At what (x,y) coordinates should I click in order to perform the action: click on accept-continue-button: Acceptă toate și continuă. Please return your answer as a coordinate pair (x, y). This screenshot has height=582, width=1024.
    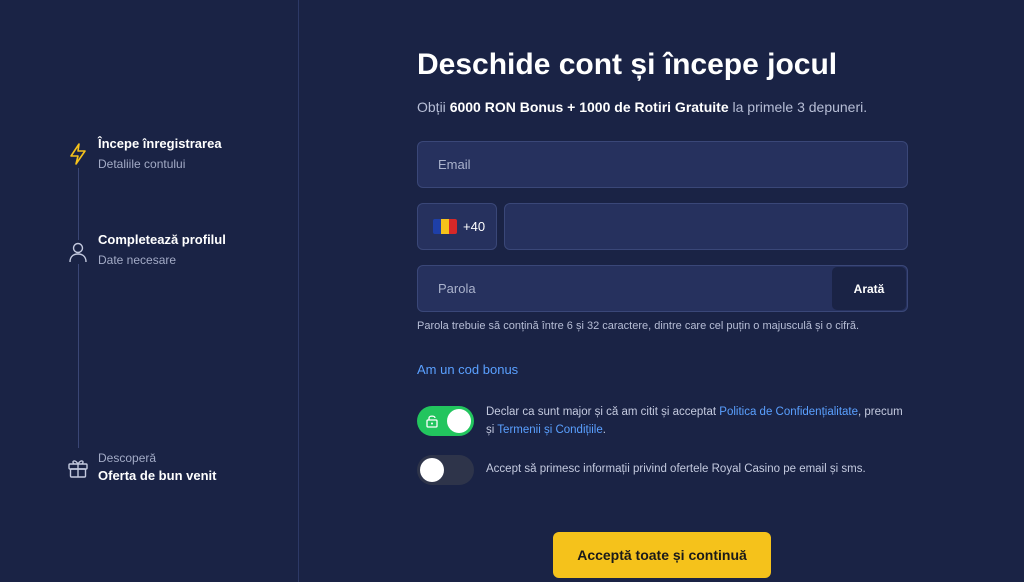
    Looking at the image, I should click on (662, 555).